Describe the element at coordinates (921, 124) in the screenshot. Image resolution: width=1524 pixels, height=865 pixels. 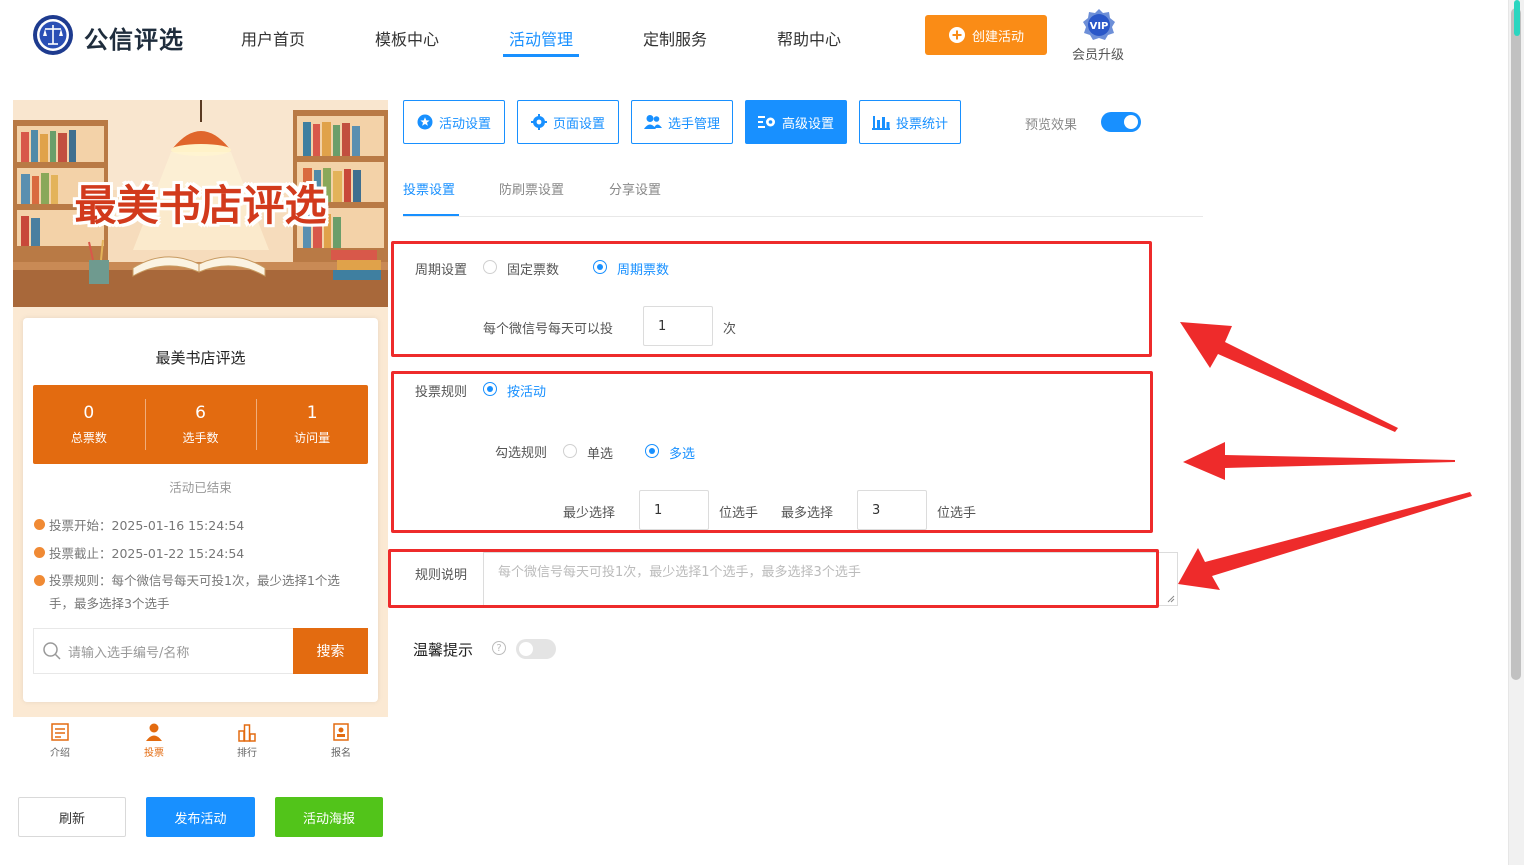
I see `tab-label: 投票统计` at that location.